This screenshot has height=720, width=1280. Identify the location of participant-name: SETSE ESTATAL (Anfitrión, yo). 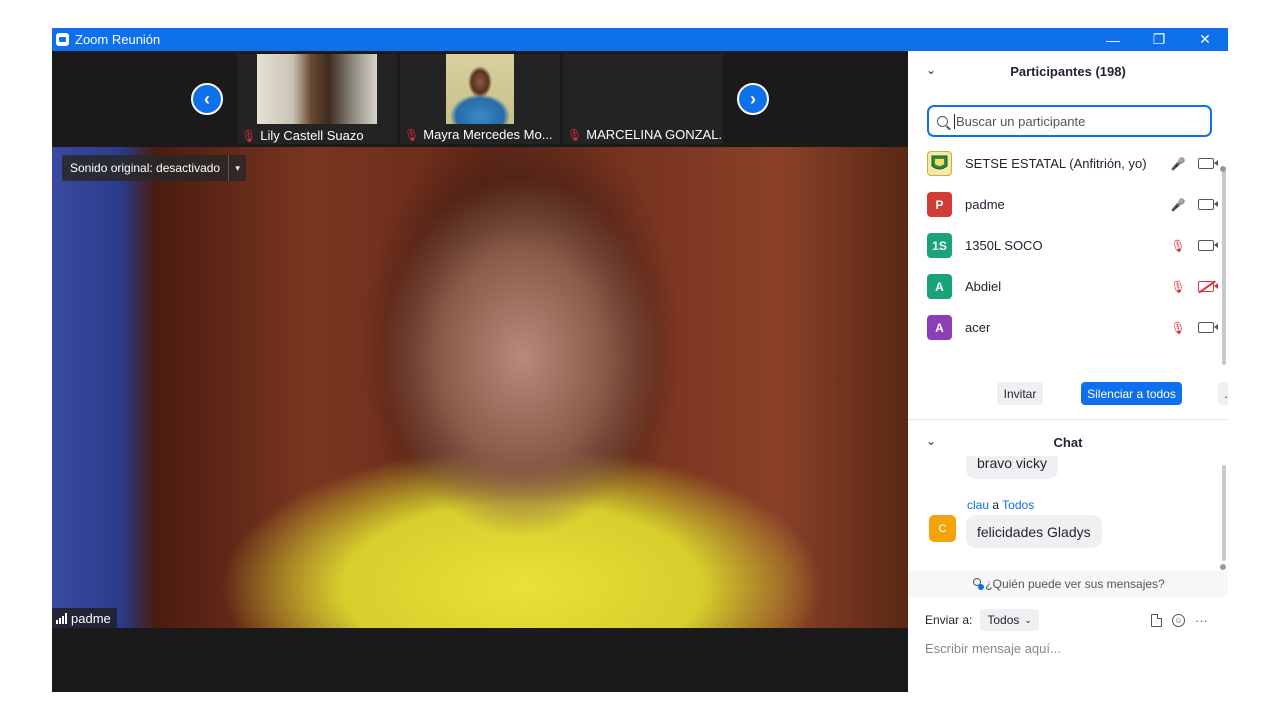
(1056, 163).